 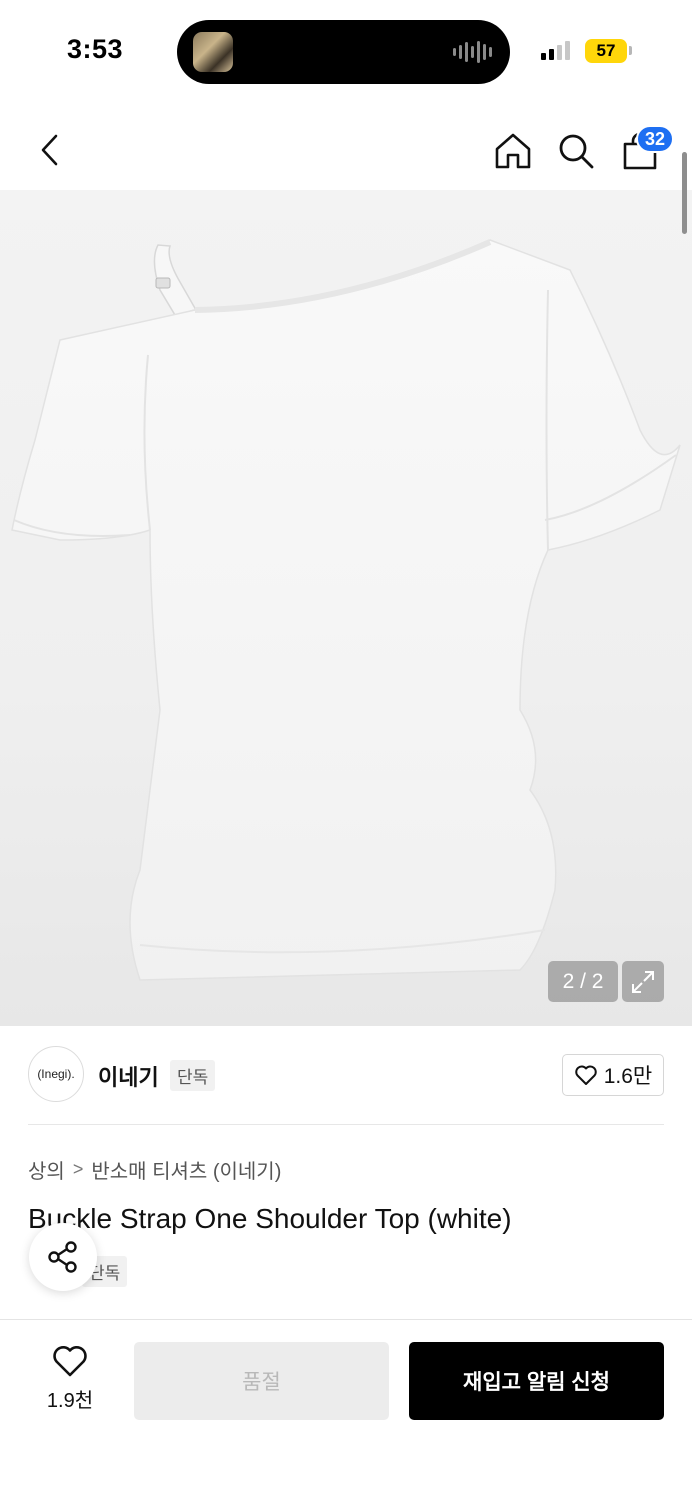 What do you see at coordinates (655, 139) in the screenshot?
I see `cart-count-badge: 32` at bounding box center [655, 139].